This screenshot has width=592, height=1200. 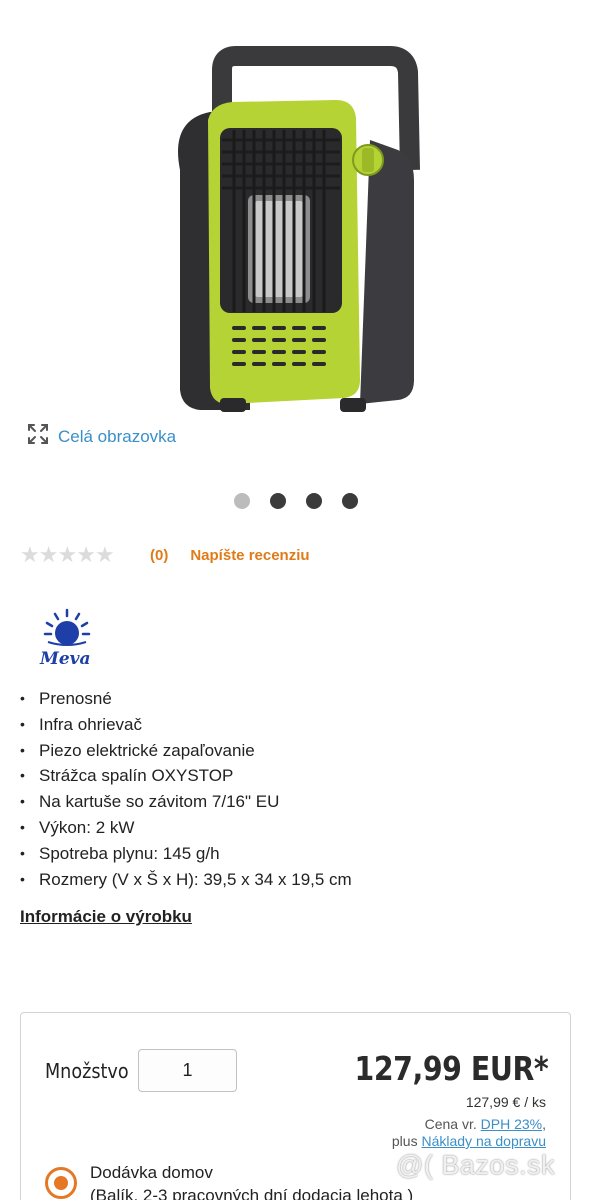 I want to click on home-delivery-radio, so click(x=61, y=1183).